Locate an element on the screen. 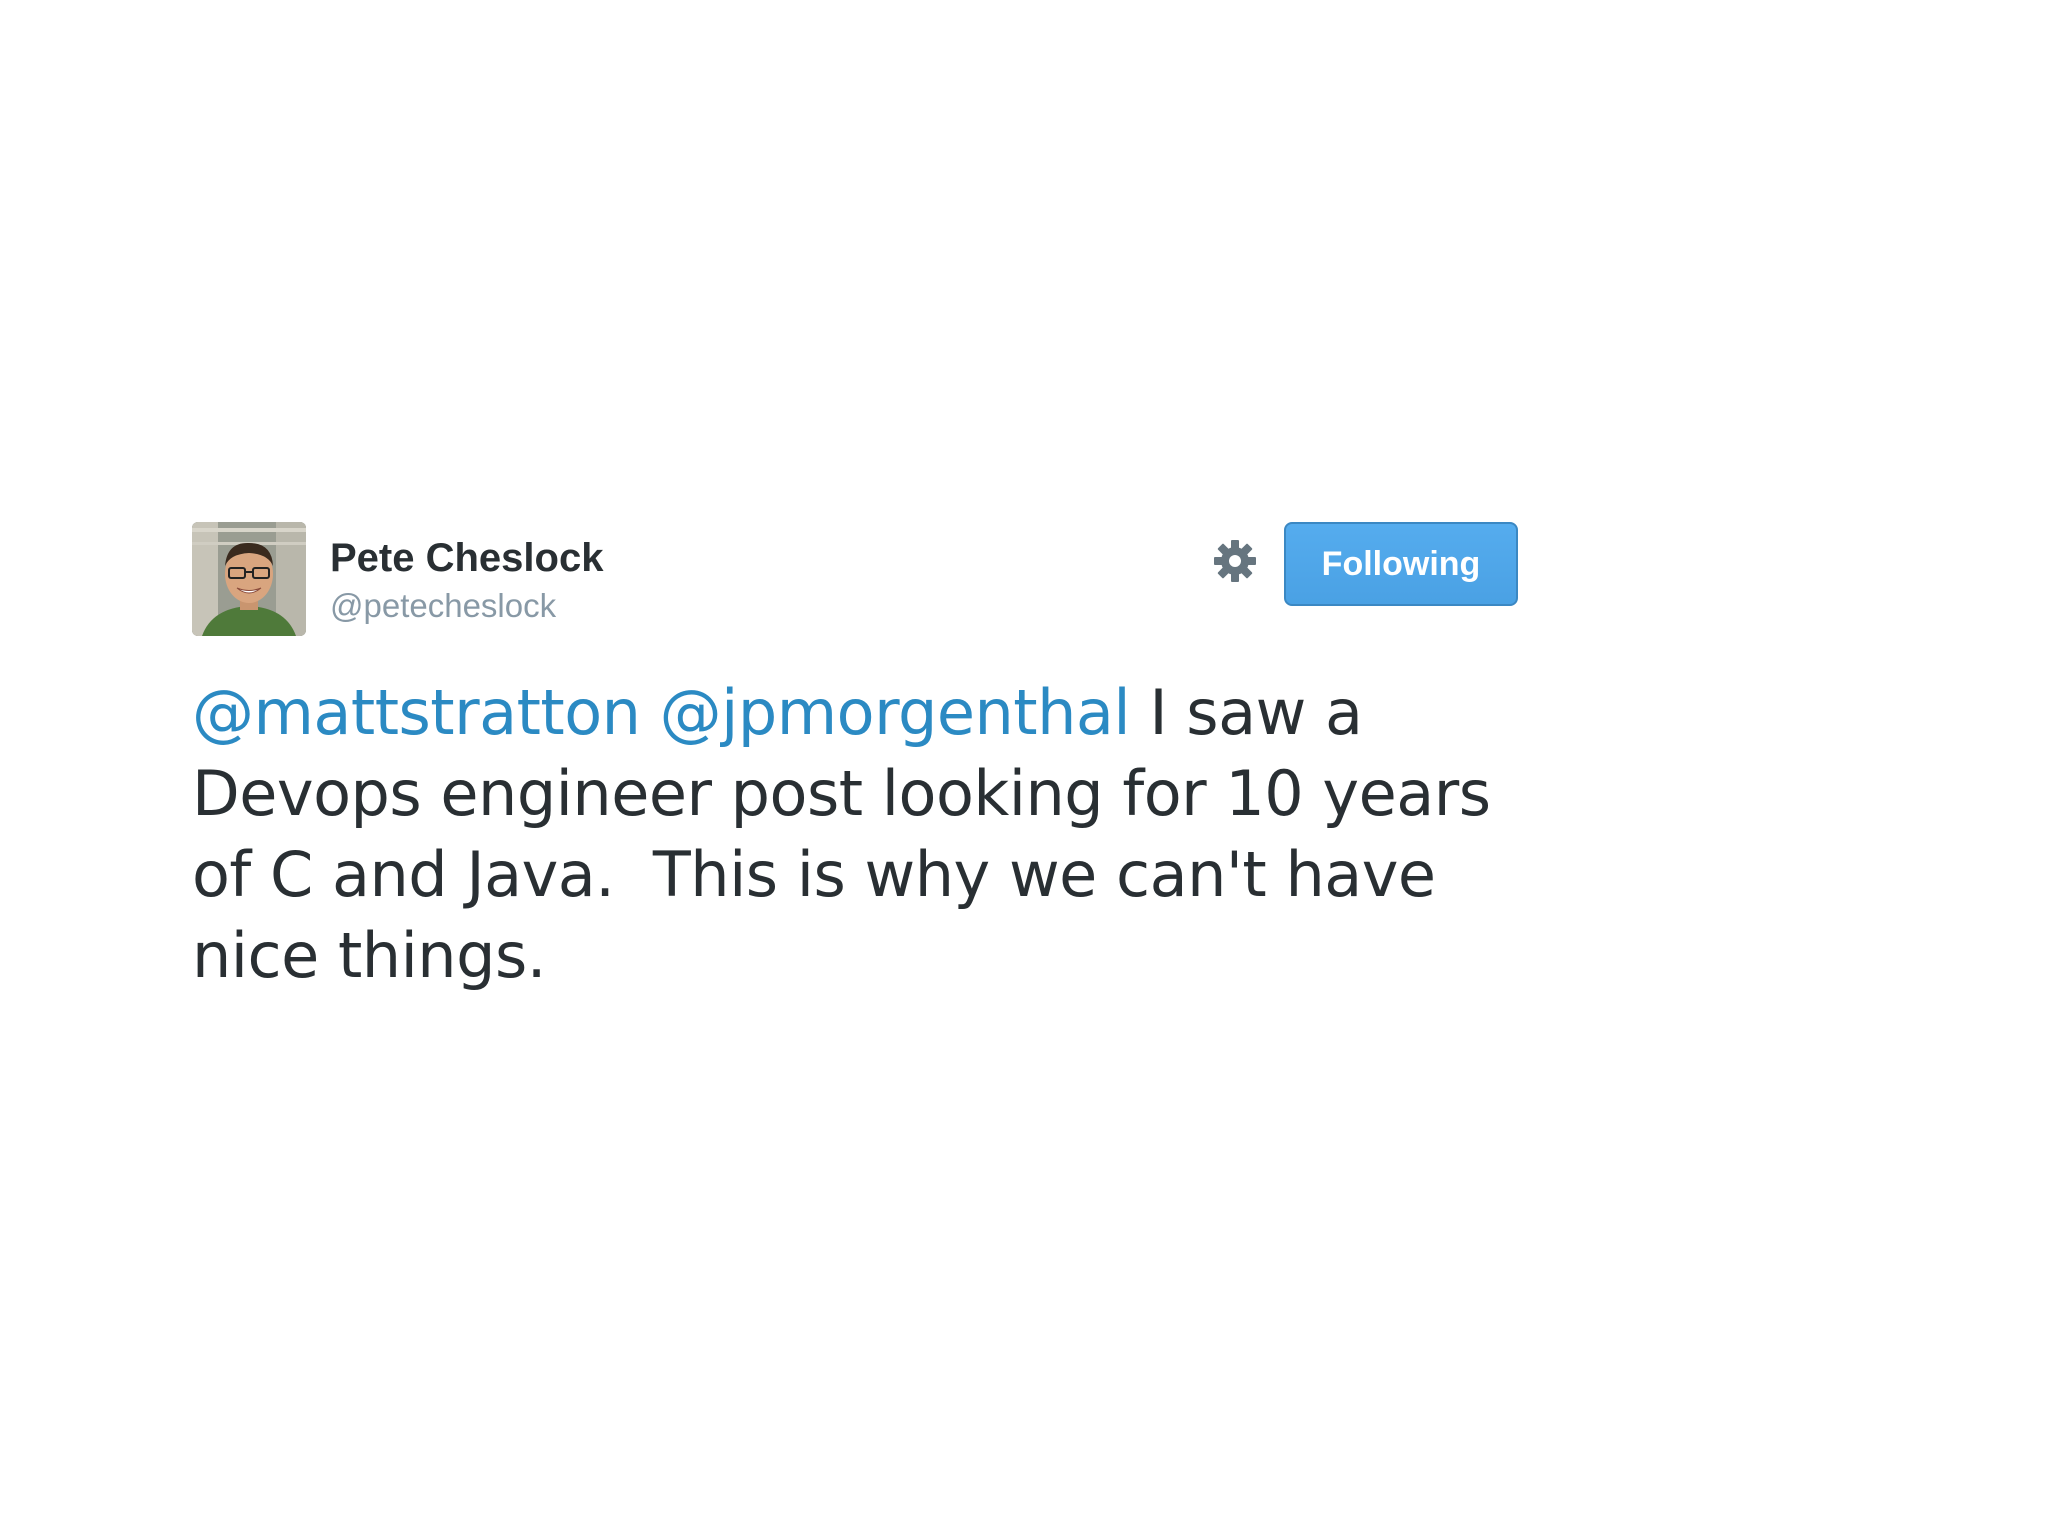 The height and width of the screenshot is (1536, 2048). tweet-header: Pete Cheslock @petecheslock Following is located at coordinates (857, 580).